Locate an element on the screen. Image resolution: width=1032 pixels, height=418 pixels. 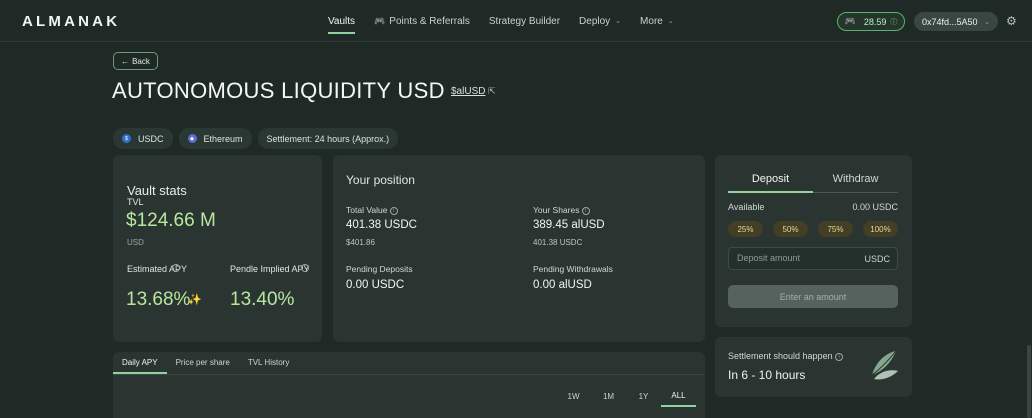
pending-deposits-value: 0.00 USDC is located at coordinates (375, 285).